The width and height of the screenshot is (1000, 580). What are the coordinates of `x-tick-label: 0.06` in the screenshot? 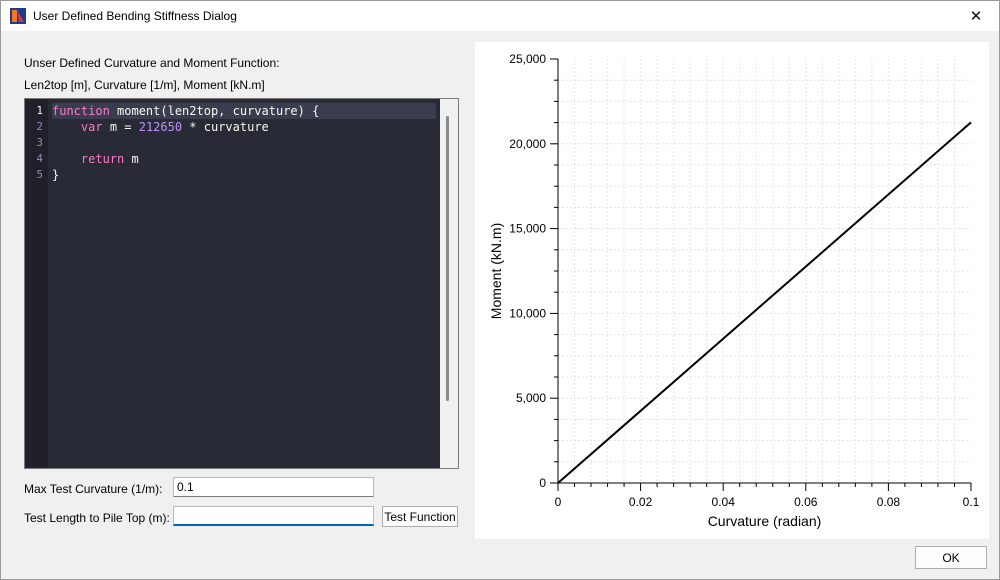 It's located at (806, 502).